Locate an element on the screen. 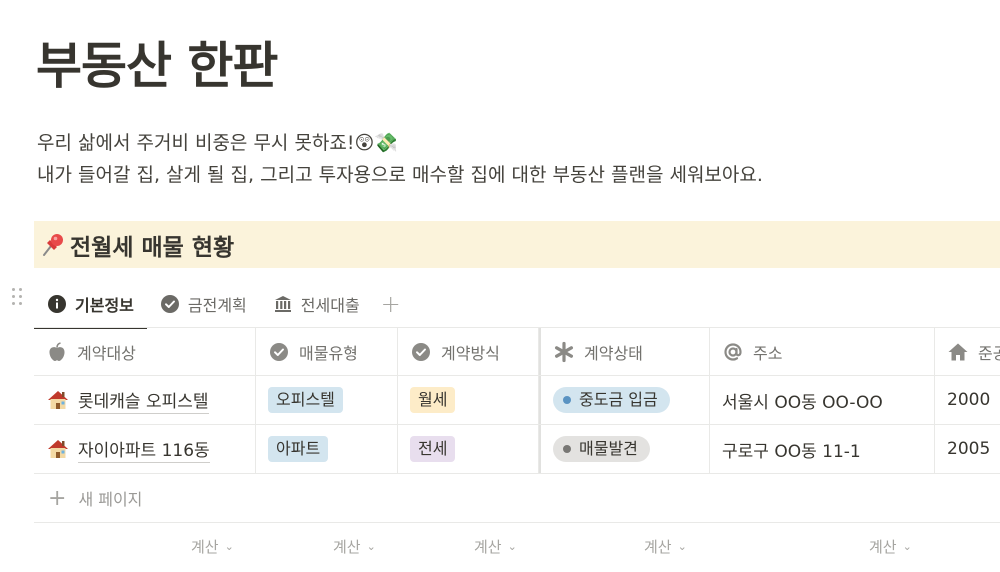 Image resolution: width=1000 pixels, height=572 pixels. bank-icon is located at coordinates (283, 304).